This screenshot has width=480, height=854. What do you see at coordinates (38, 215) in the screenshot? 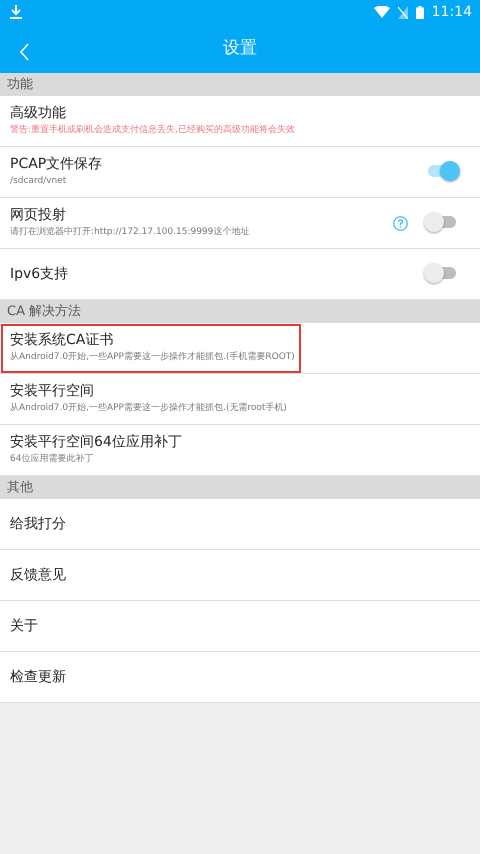
I see `setting-title: 网页投射` at bounding box center [38, 215].